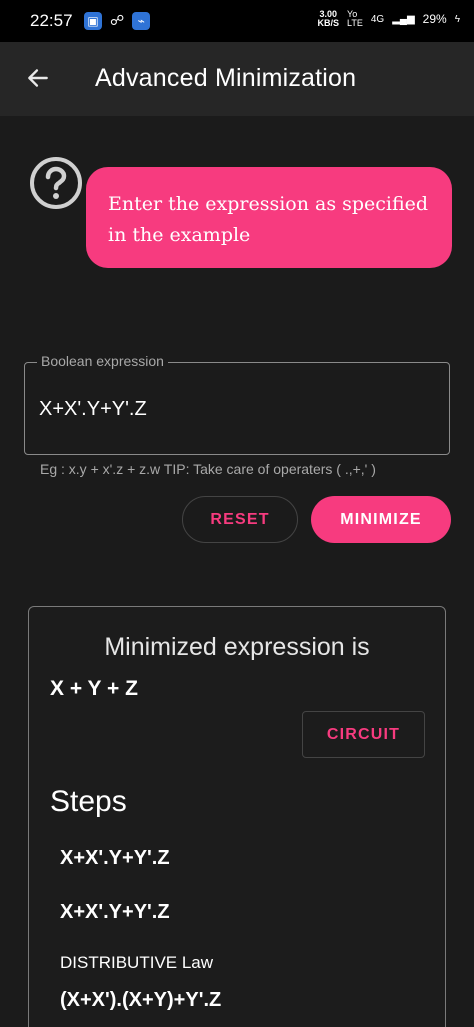  What do you see at coordinates (240, 519) in the screenshot?
I see `reset-button: RESET` at bounding box center [240, 519].